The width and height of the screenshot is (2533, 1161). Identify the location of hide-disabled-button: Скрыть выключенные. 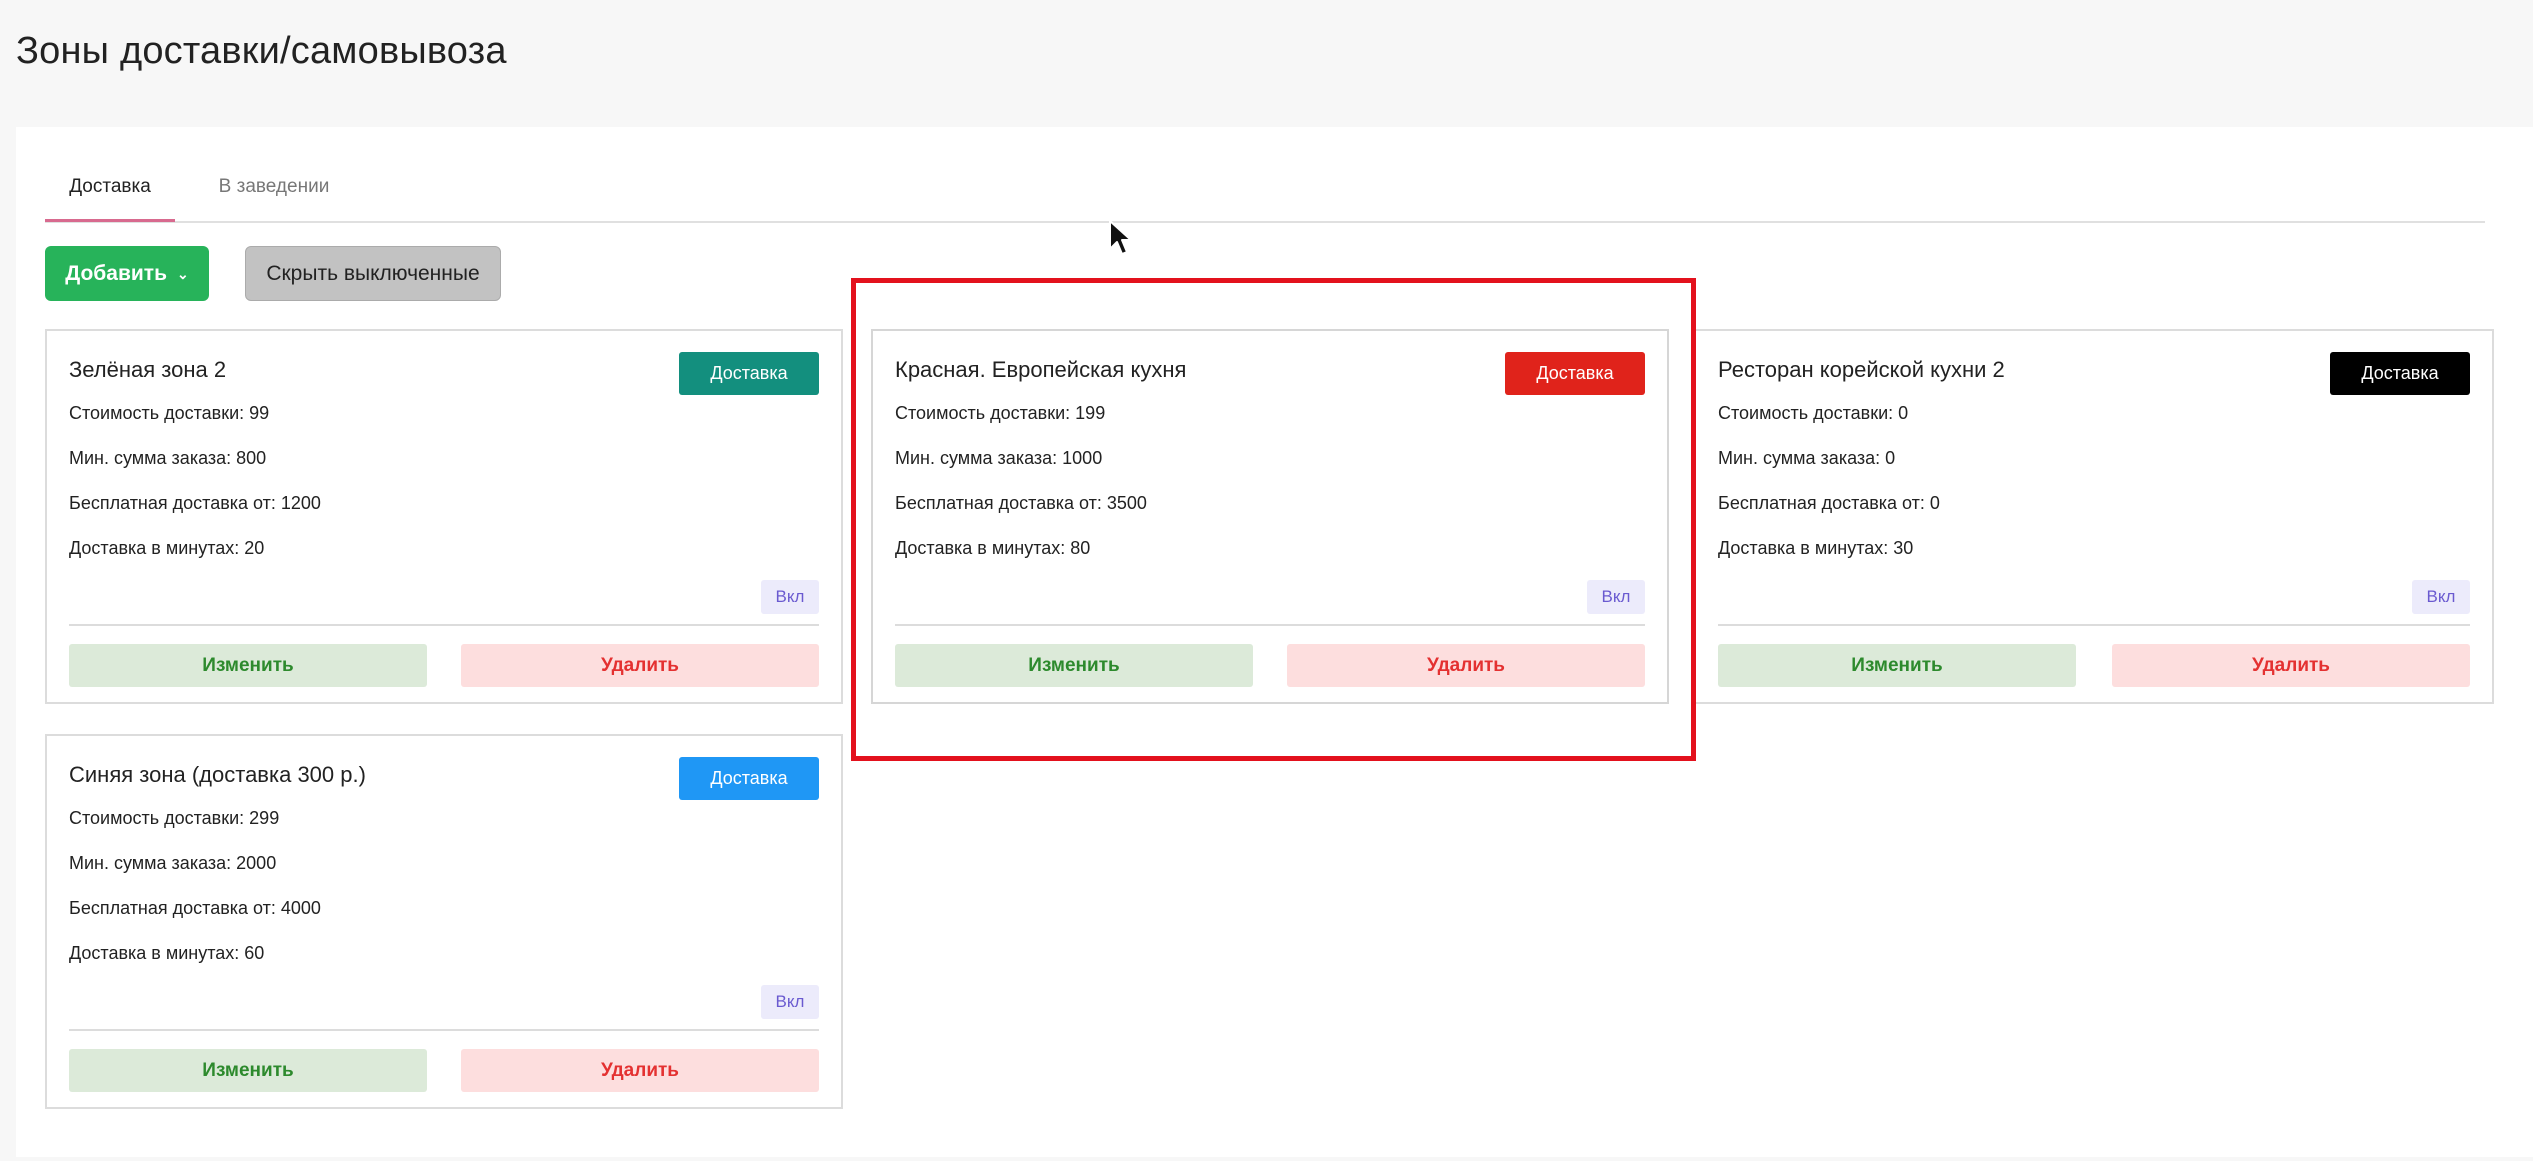
(373, 273).